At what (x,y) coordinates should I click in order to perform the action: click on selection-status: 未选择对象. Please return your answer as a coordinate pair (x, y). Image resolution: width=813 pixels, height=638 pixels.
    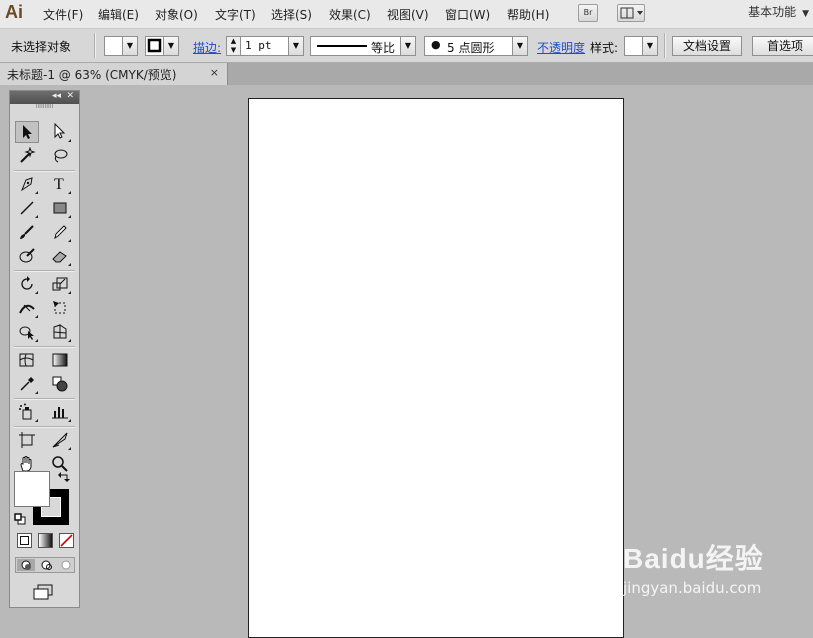
    Looking at the image, I should click on (41, 47).